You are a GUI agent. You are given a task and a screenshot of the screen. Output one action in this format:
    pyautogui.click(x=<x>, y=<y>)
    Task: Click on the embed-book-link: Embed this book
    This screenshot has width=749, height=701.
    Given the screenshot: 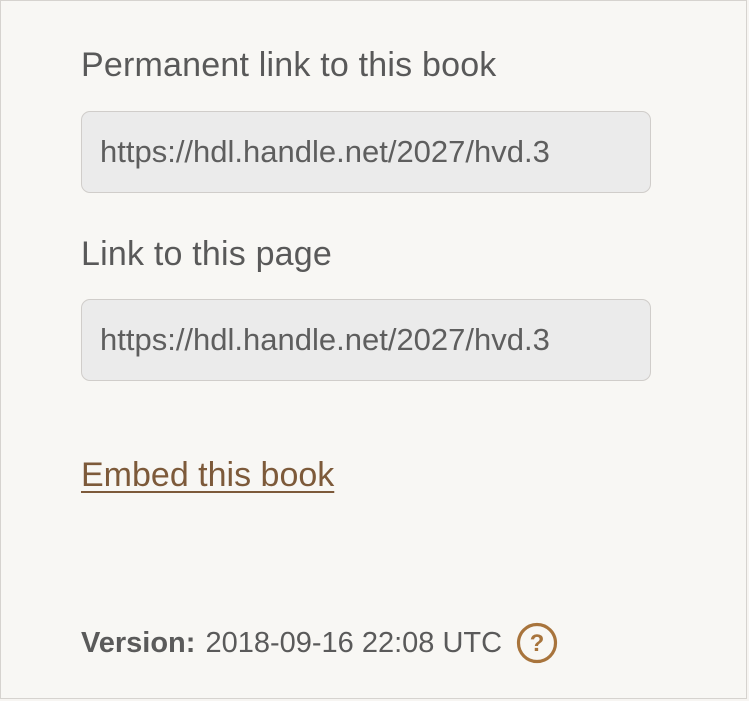 What is the action you would take?
    pyautogui.click(x=207, y=475)
    